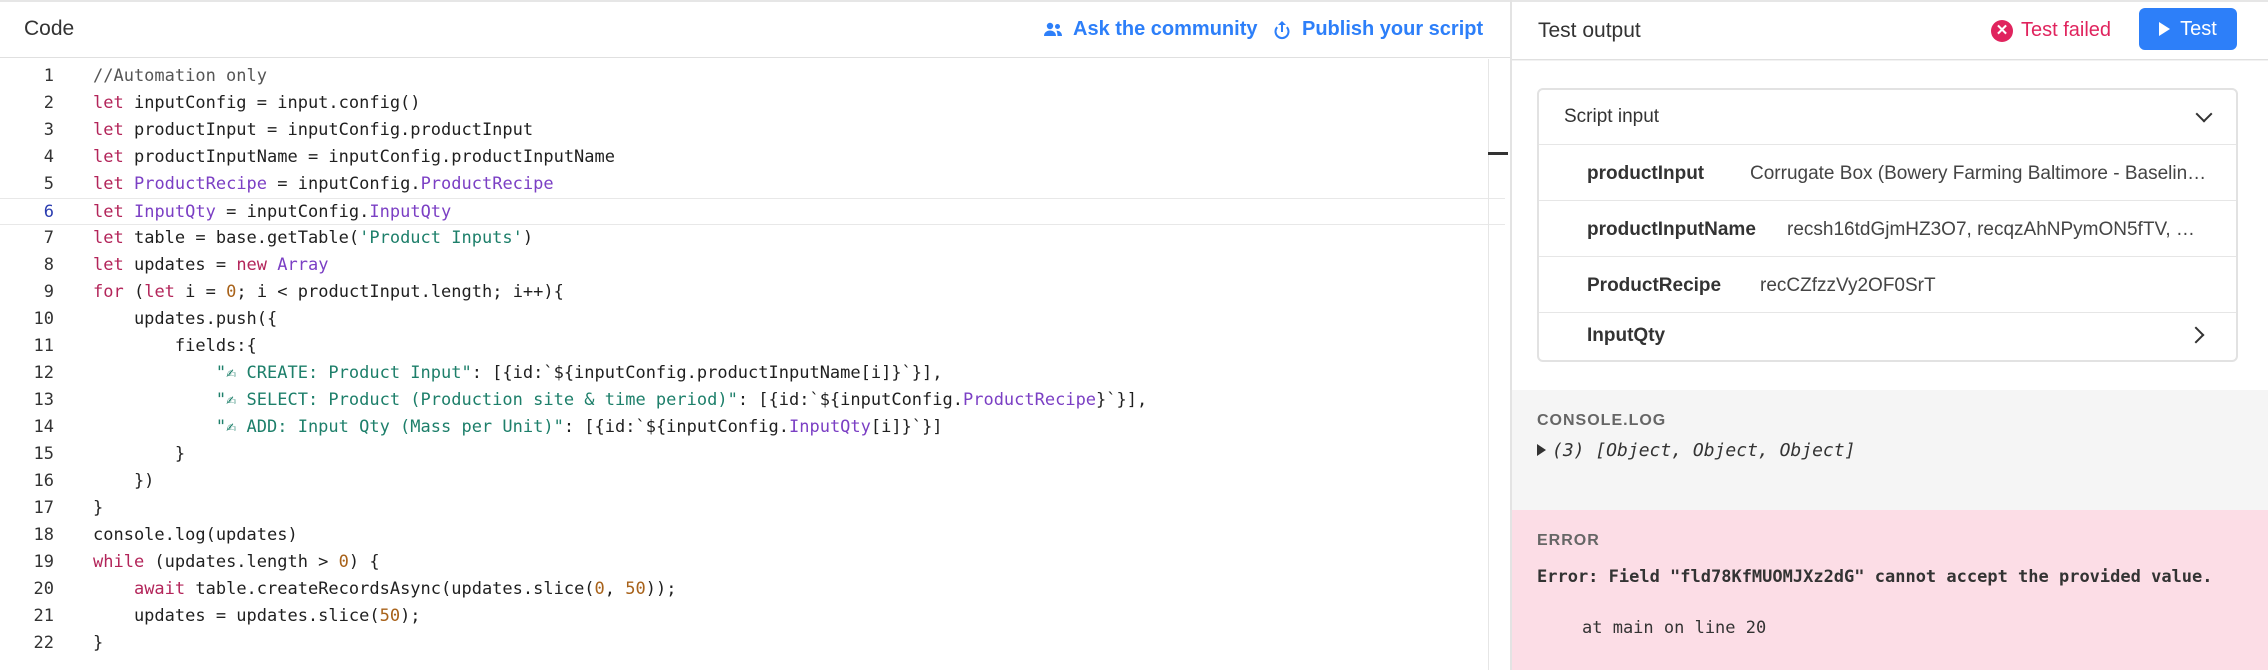 This screenshot has height=670, width=2268. What do you see at coordinates (43, 535) in the screenshot?
I see `line-number: 18` at bounding box center [43, 535].